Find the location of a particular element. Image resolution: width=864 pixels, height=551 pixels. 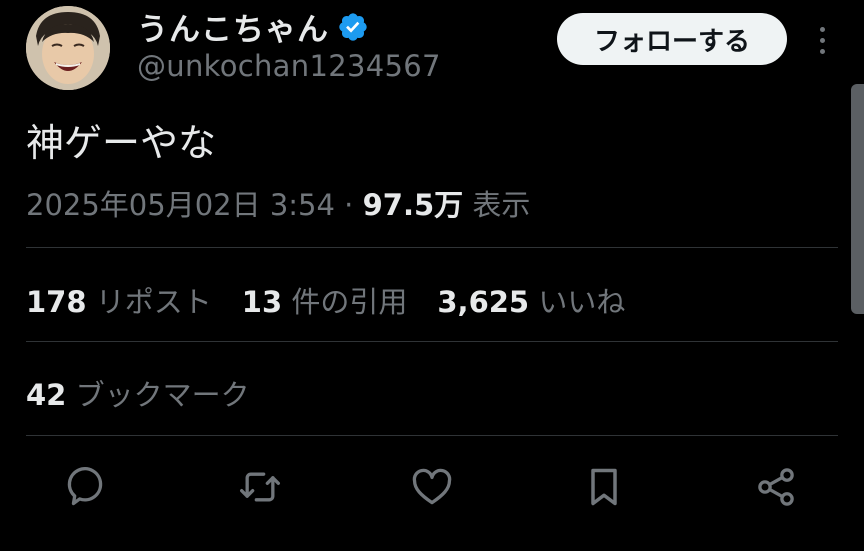

repost-icon is located at coordinates (260, 487).